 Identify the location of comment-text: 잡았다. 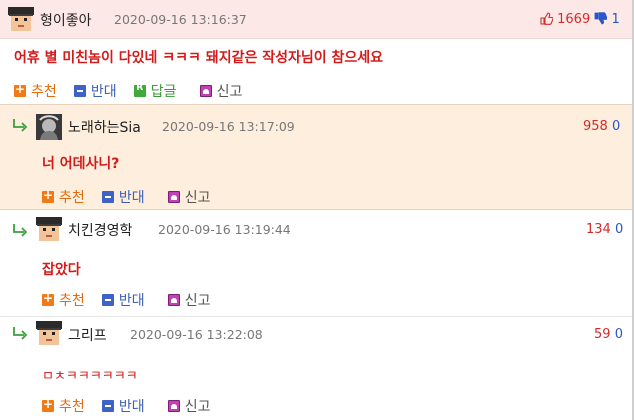
(61, 270).